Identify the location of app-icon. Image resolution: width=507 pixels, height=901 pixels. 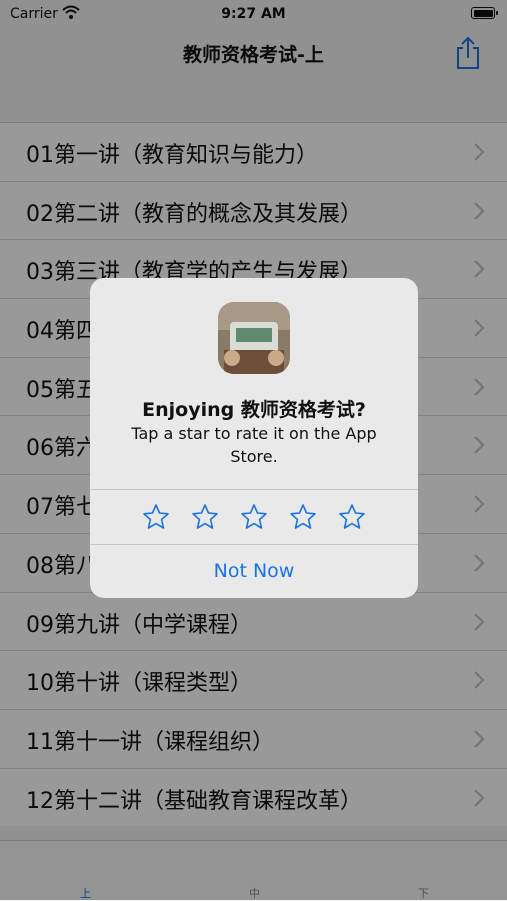
(254, 338).